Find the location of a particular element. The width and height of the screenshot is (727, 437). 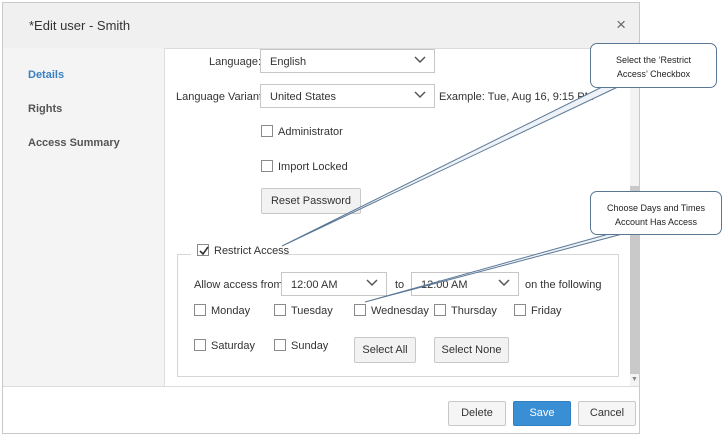

days-callout-line2: Account Has Access is located at coordinates (656, 222).